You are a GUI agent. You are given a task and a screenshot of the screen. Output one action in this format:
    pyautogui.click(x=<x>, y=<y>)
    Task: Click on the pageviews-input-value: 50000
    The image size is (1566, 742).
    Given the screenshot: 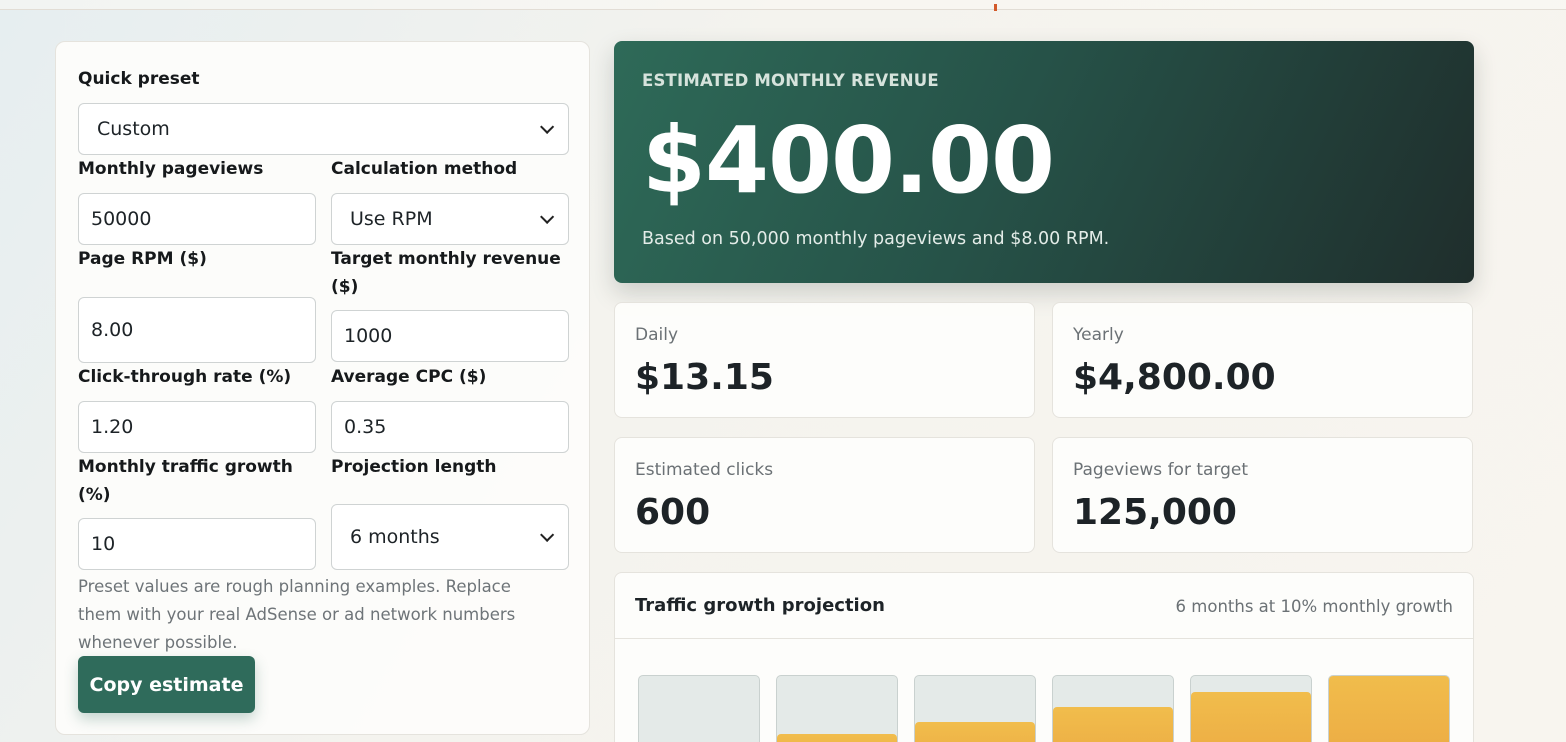 What is the action you would take?
    pyautogui.click(x=121, y=219)
    